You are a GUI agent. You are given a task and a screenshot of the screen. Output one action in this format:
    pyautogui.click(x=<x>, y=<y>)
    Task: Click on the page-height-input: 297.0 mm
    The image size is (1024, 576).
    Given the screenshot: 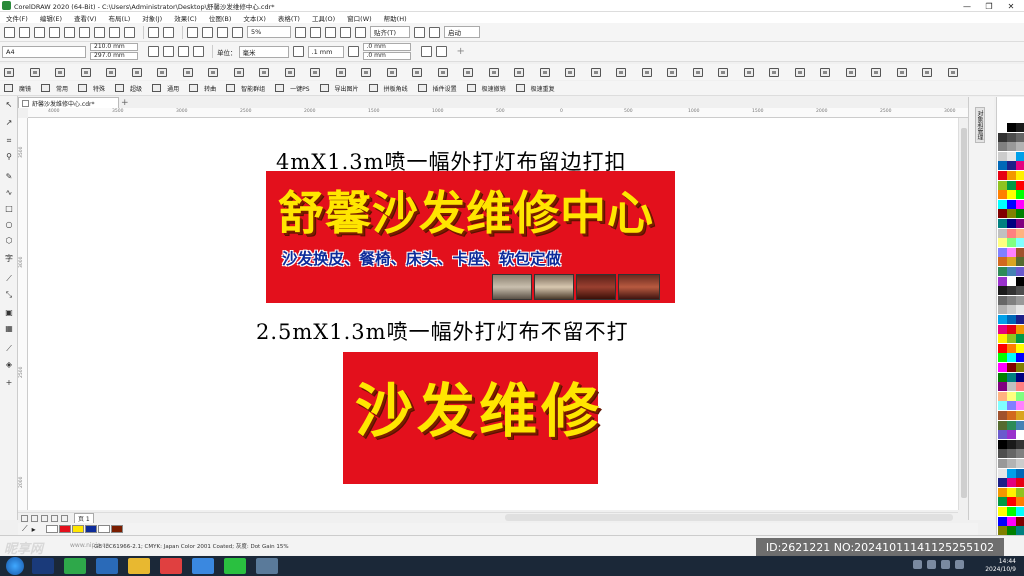 What is the action you would take?
    pyautogui.click(x=114, y=55)
    